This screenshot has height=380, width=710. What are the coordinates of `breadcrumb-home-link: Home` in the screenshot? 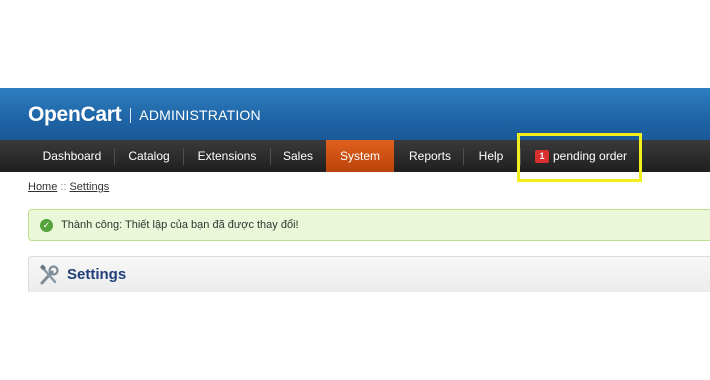 It's located at (42, 187).